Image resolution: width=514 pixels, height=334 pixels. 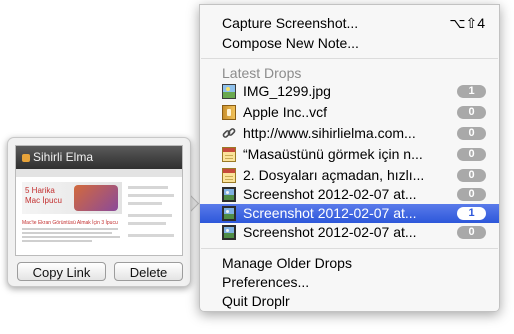 I want to click on thumbnail-site-title: Sihirli Elma, so click(x=63, y=157).